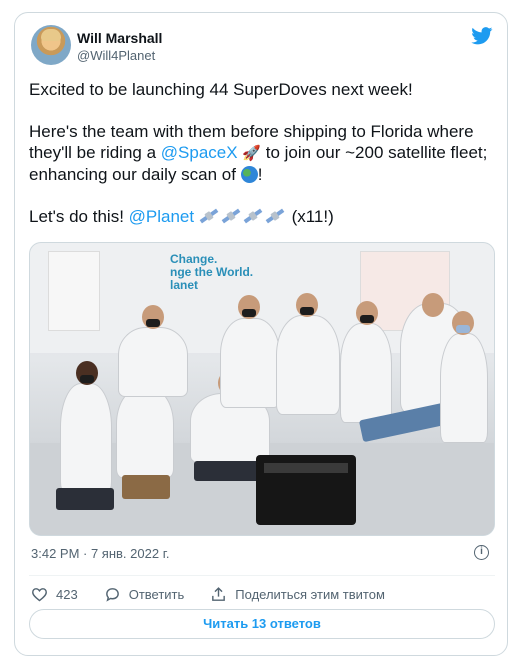 Image resolution: width=520 pixels, height=668 pixels. What do you see at coordinates (306, 490) in the screenshot?
I see `shipping-crate` at bounding box center [306, 490].